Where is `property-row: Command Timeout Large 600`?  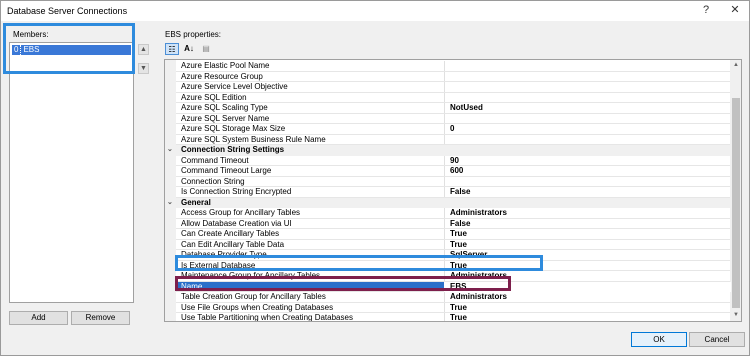
property-row: Command Timeout Large 600 is located at coordinates (453, 171).